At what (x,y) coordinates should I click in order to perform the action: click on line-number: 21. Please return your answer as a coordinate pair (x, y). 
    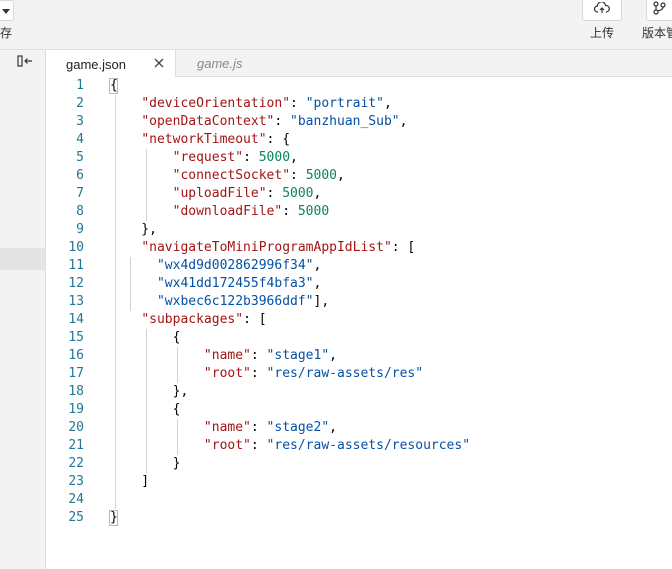
    Looking at the image, I should click on (76, 445).